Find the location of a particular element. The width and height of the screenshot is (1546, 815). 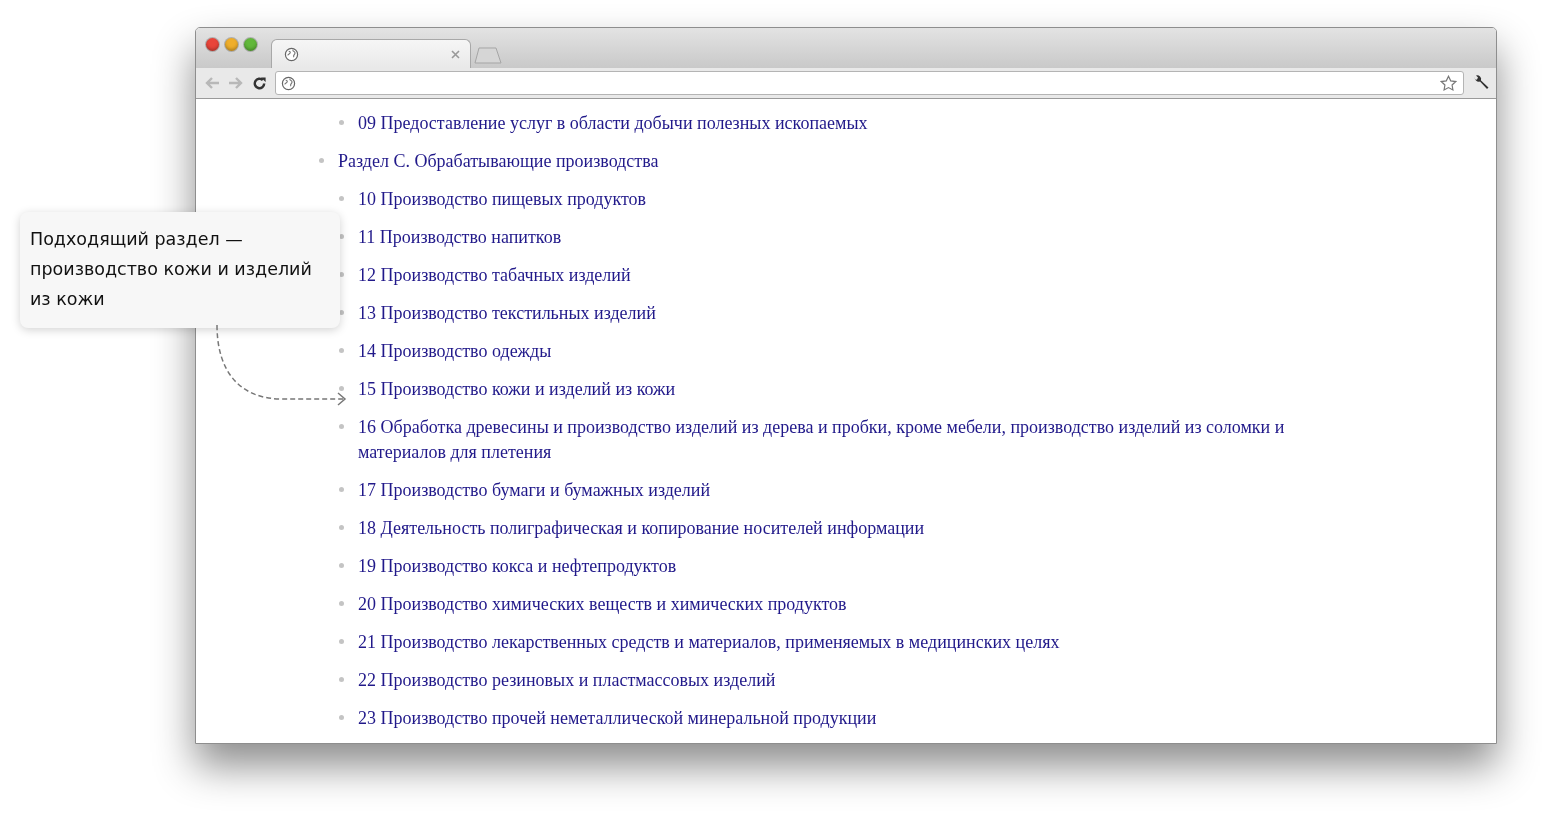

star-icon is located at coordinates (1448, 83).